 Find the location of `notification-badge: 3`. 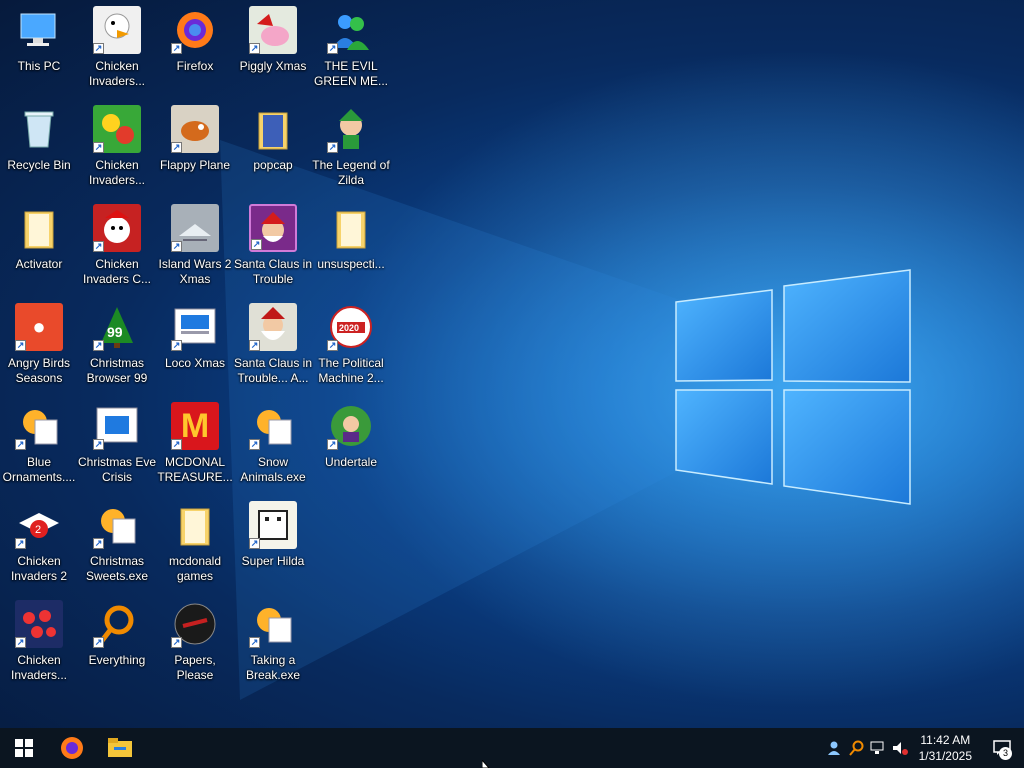

notification-badge: 3 is located at coordinates (1005, 753).